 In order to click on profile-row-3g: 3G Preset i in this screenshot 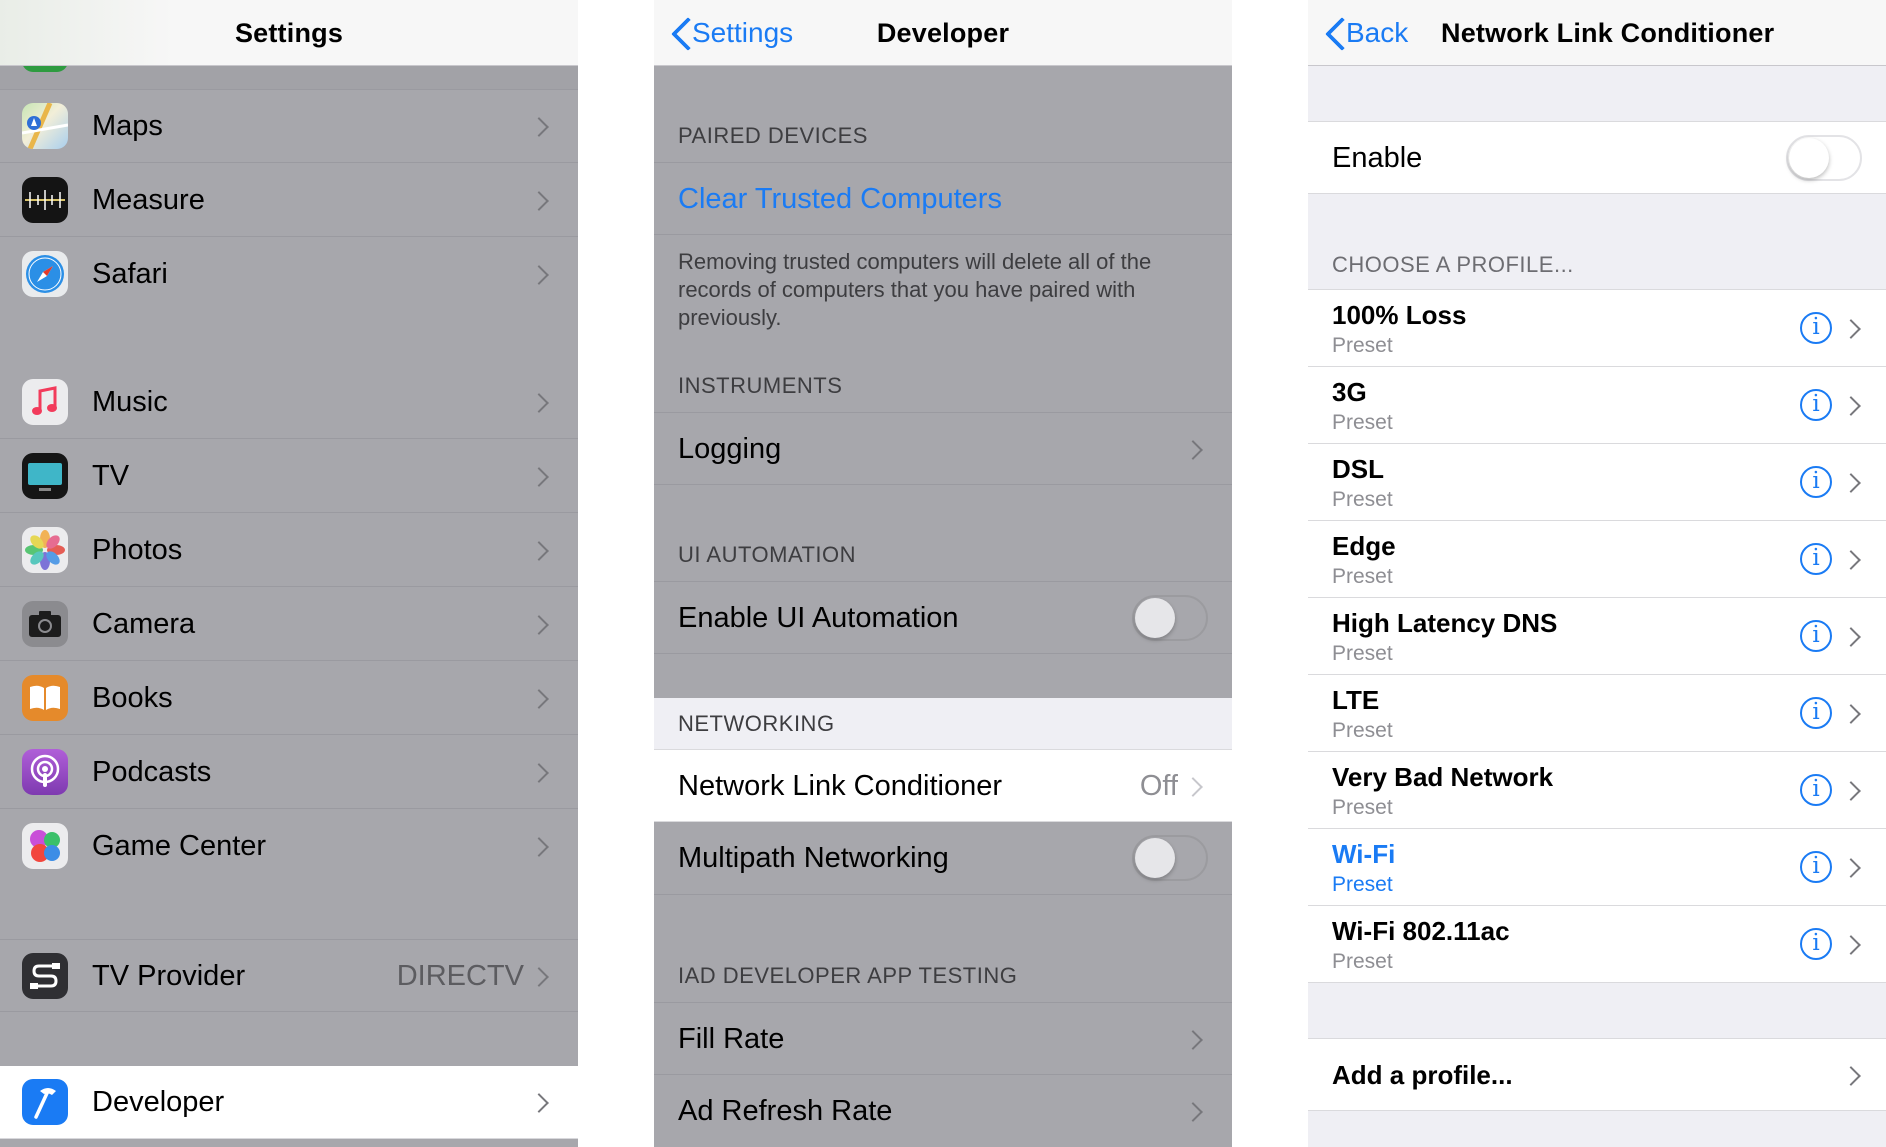, I will do `click(1597, 405)`.